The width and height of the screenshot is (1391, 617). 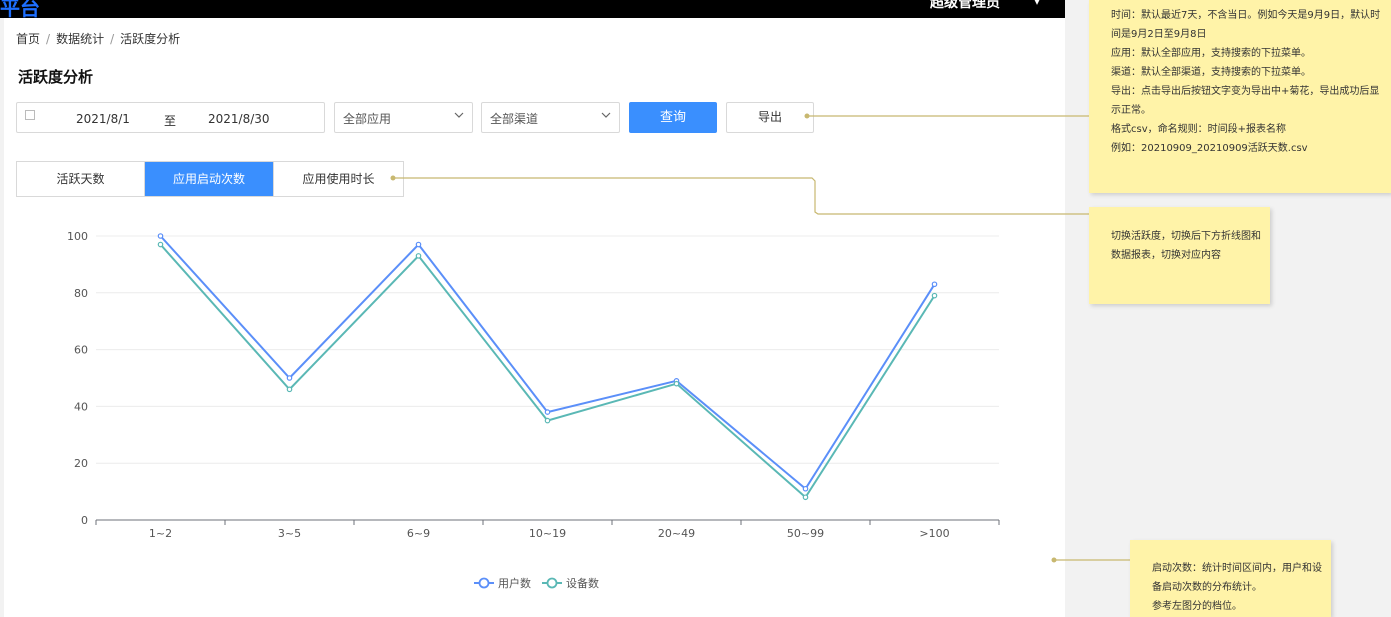 I want to click on y-tick-label: 40, so click(x=81, y=406).